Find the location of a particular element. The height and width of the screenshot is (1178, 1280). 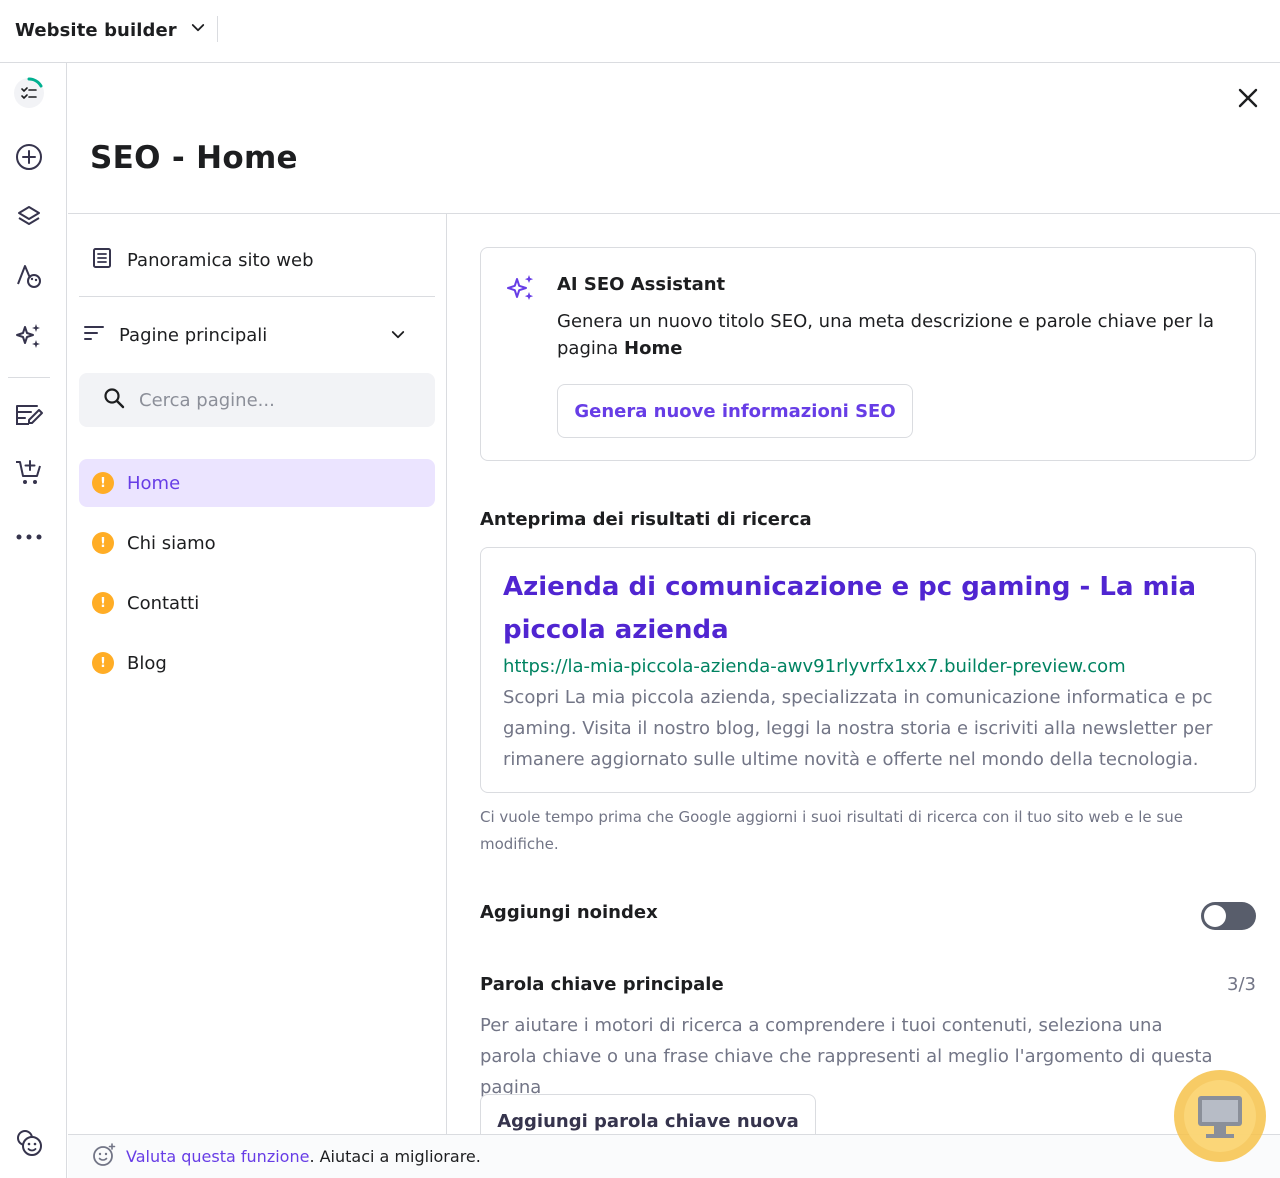

toggle-knob is located at coordinates (1215, 916).